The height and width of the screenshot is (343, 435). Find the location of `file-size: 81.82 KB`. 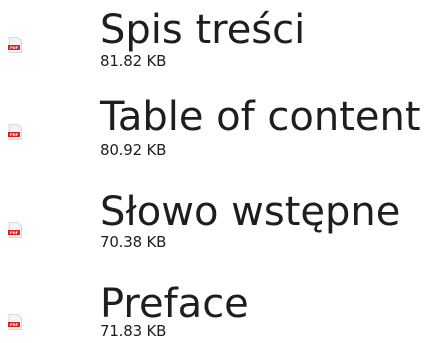

file-size: 81.82 KB is located at coordinates (133, 61).